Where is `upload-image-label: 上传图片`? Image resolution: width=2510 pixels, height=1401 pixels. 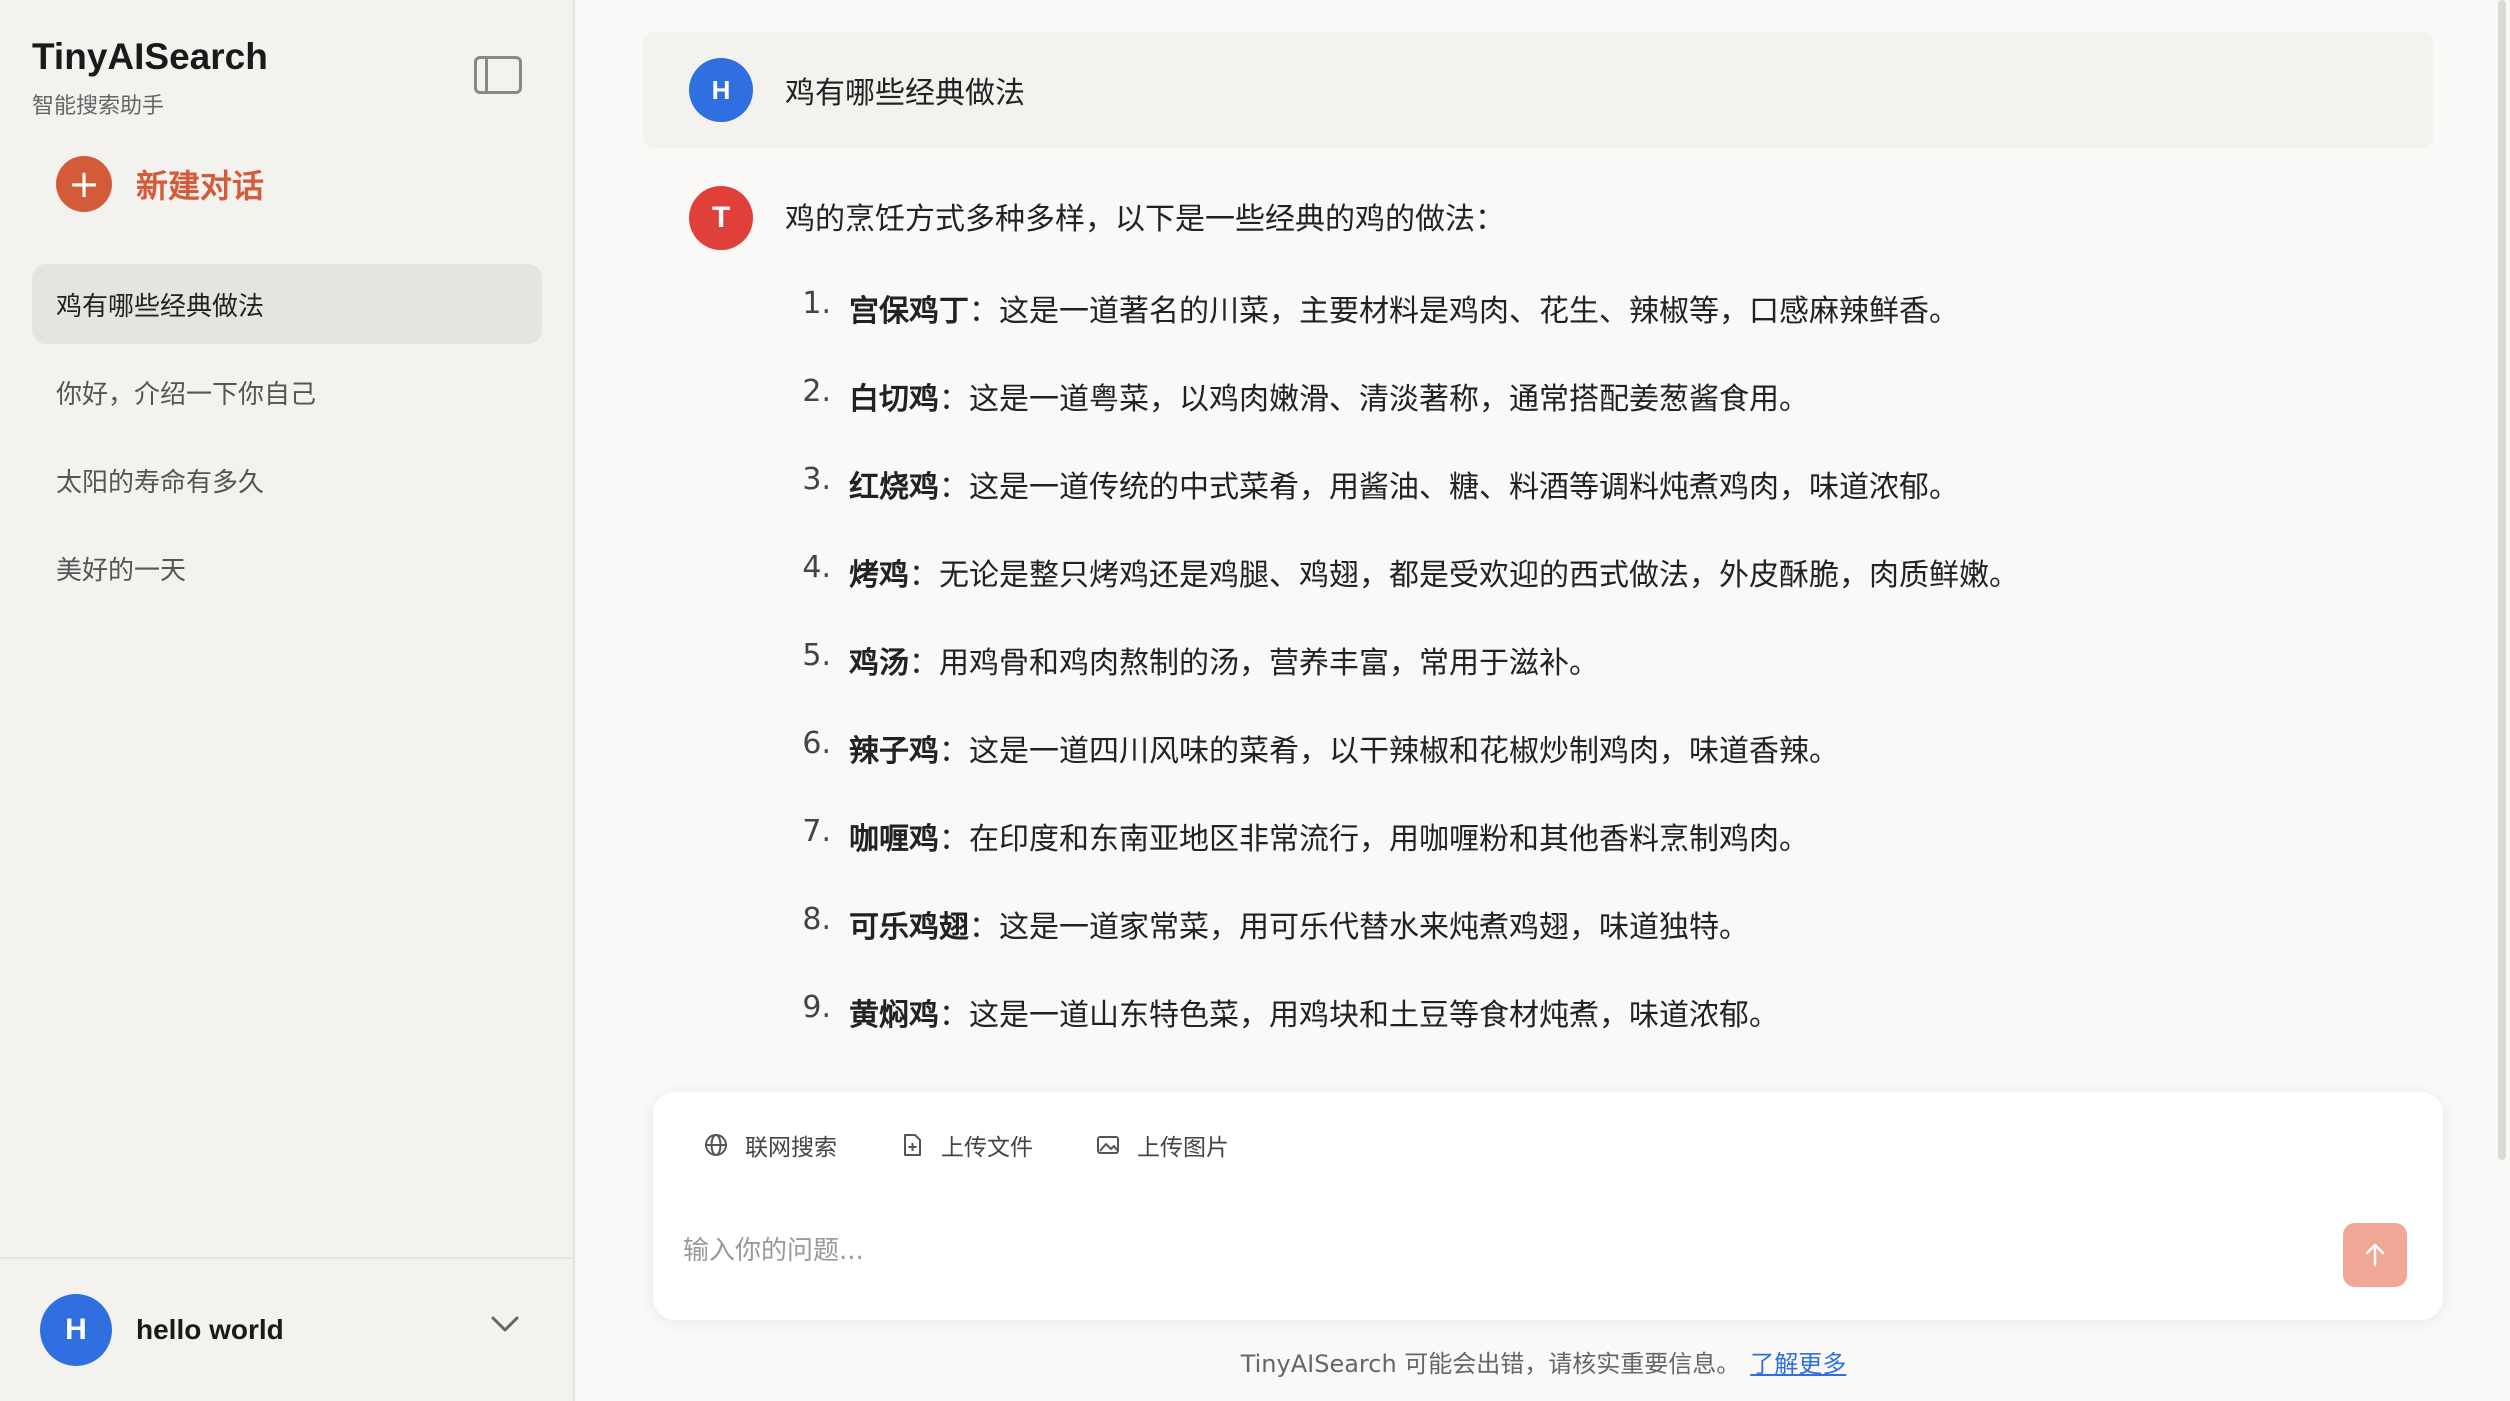
upload-image-label: 上传图片 is located at coordinates (1183, 1148).